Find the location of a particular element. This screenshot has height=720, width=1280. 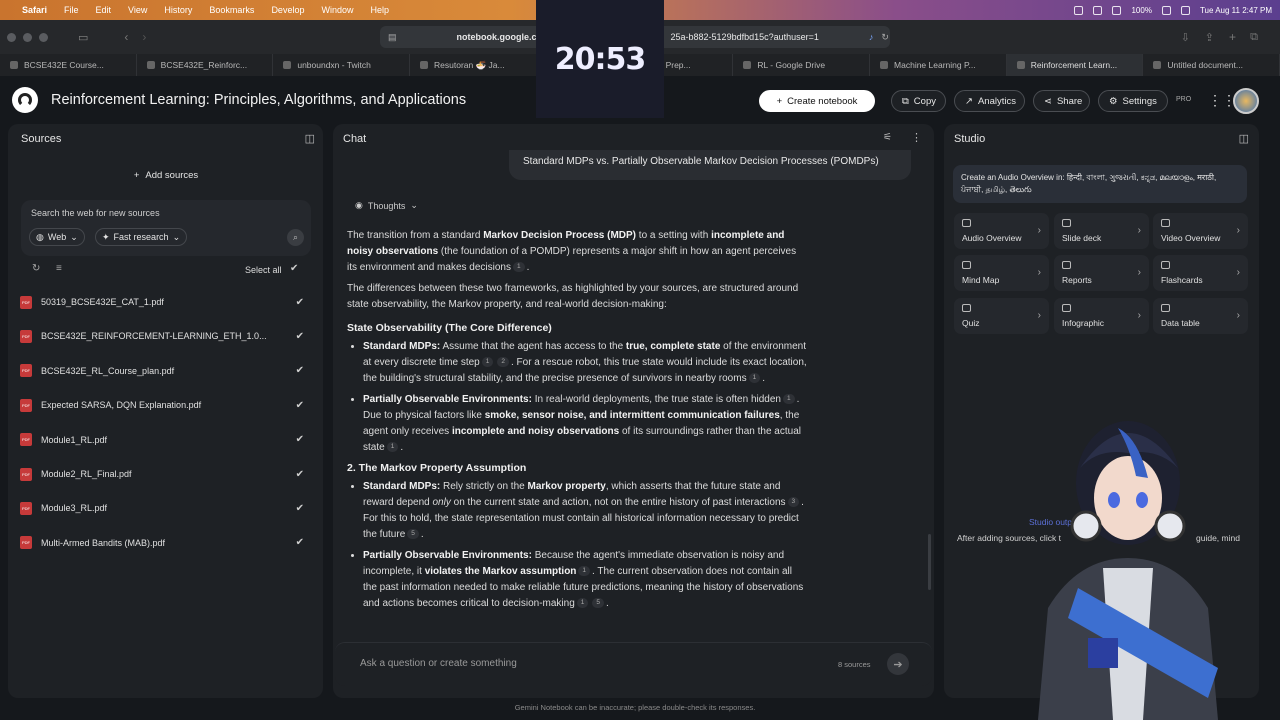

avatar is located at coordinates (1246, 101).